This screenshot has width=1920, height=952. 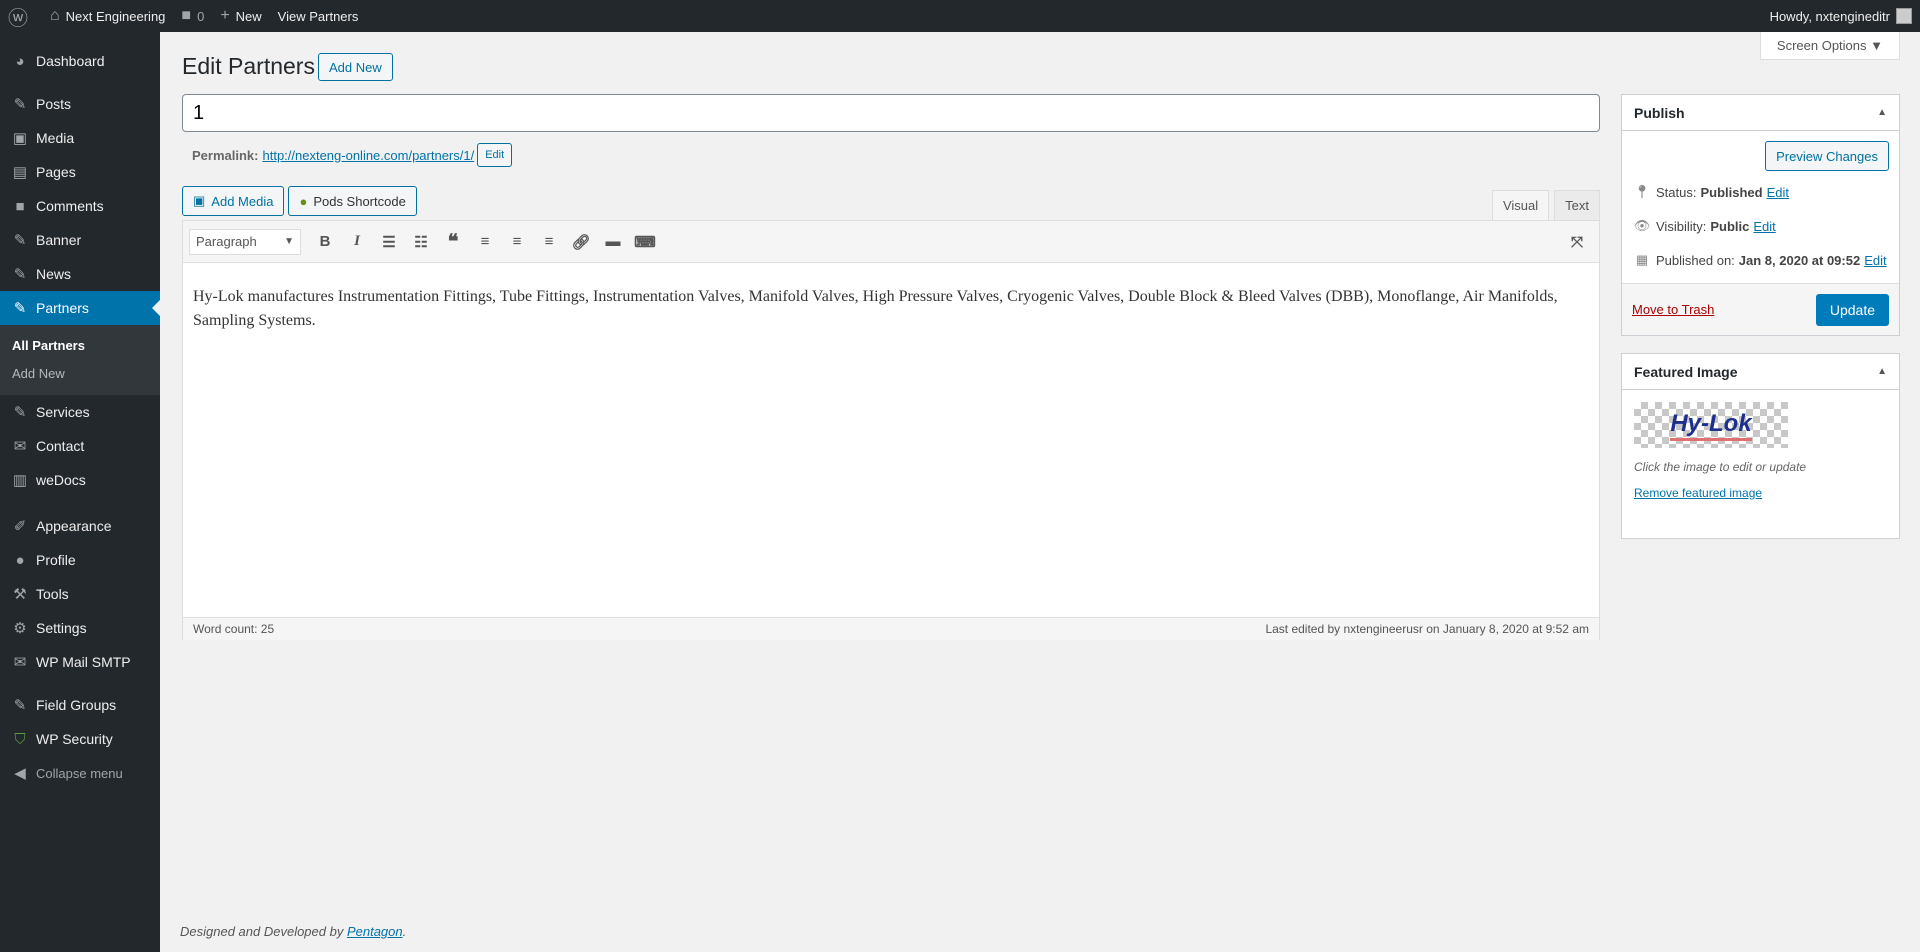 I want to click on submenu-add-new: Add New, so click(x=80, y=374).